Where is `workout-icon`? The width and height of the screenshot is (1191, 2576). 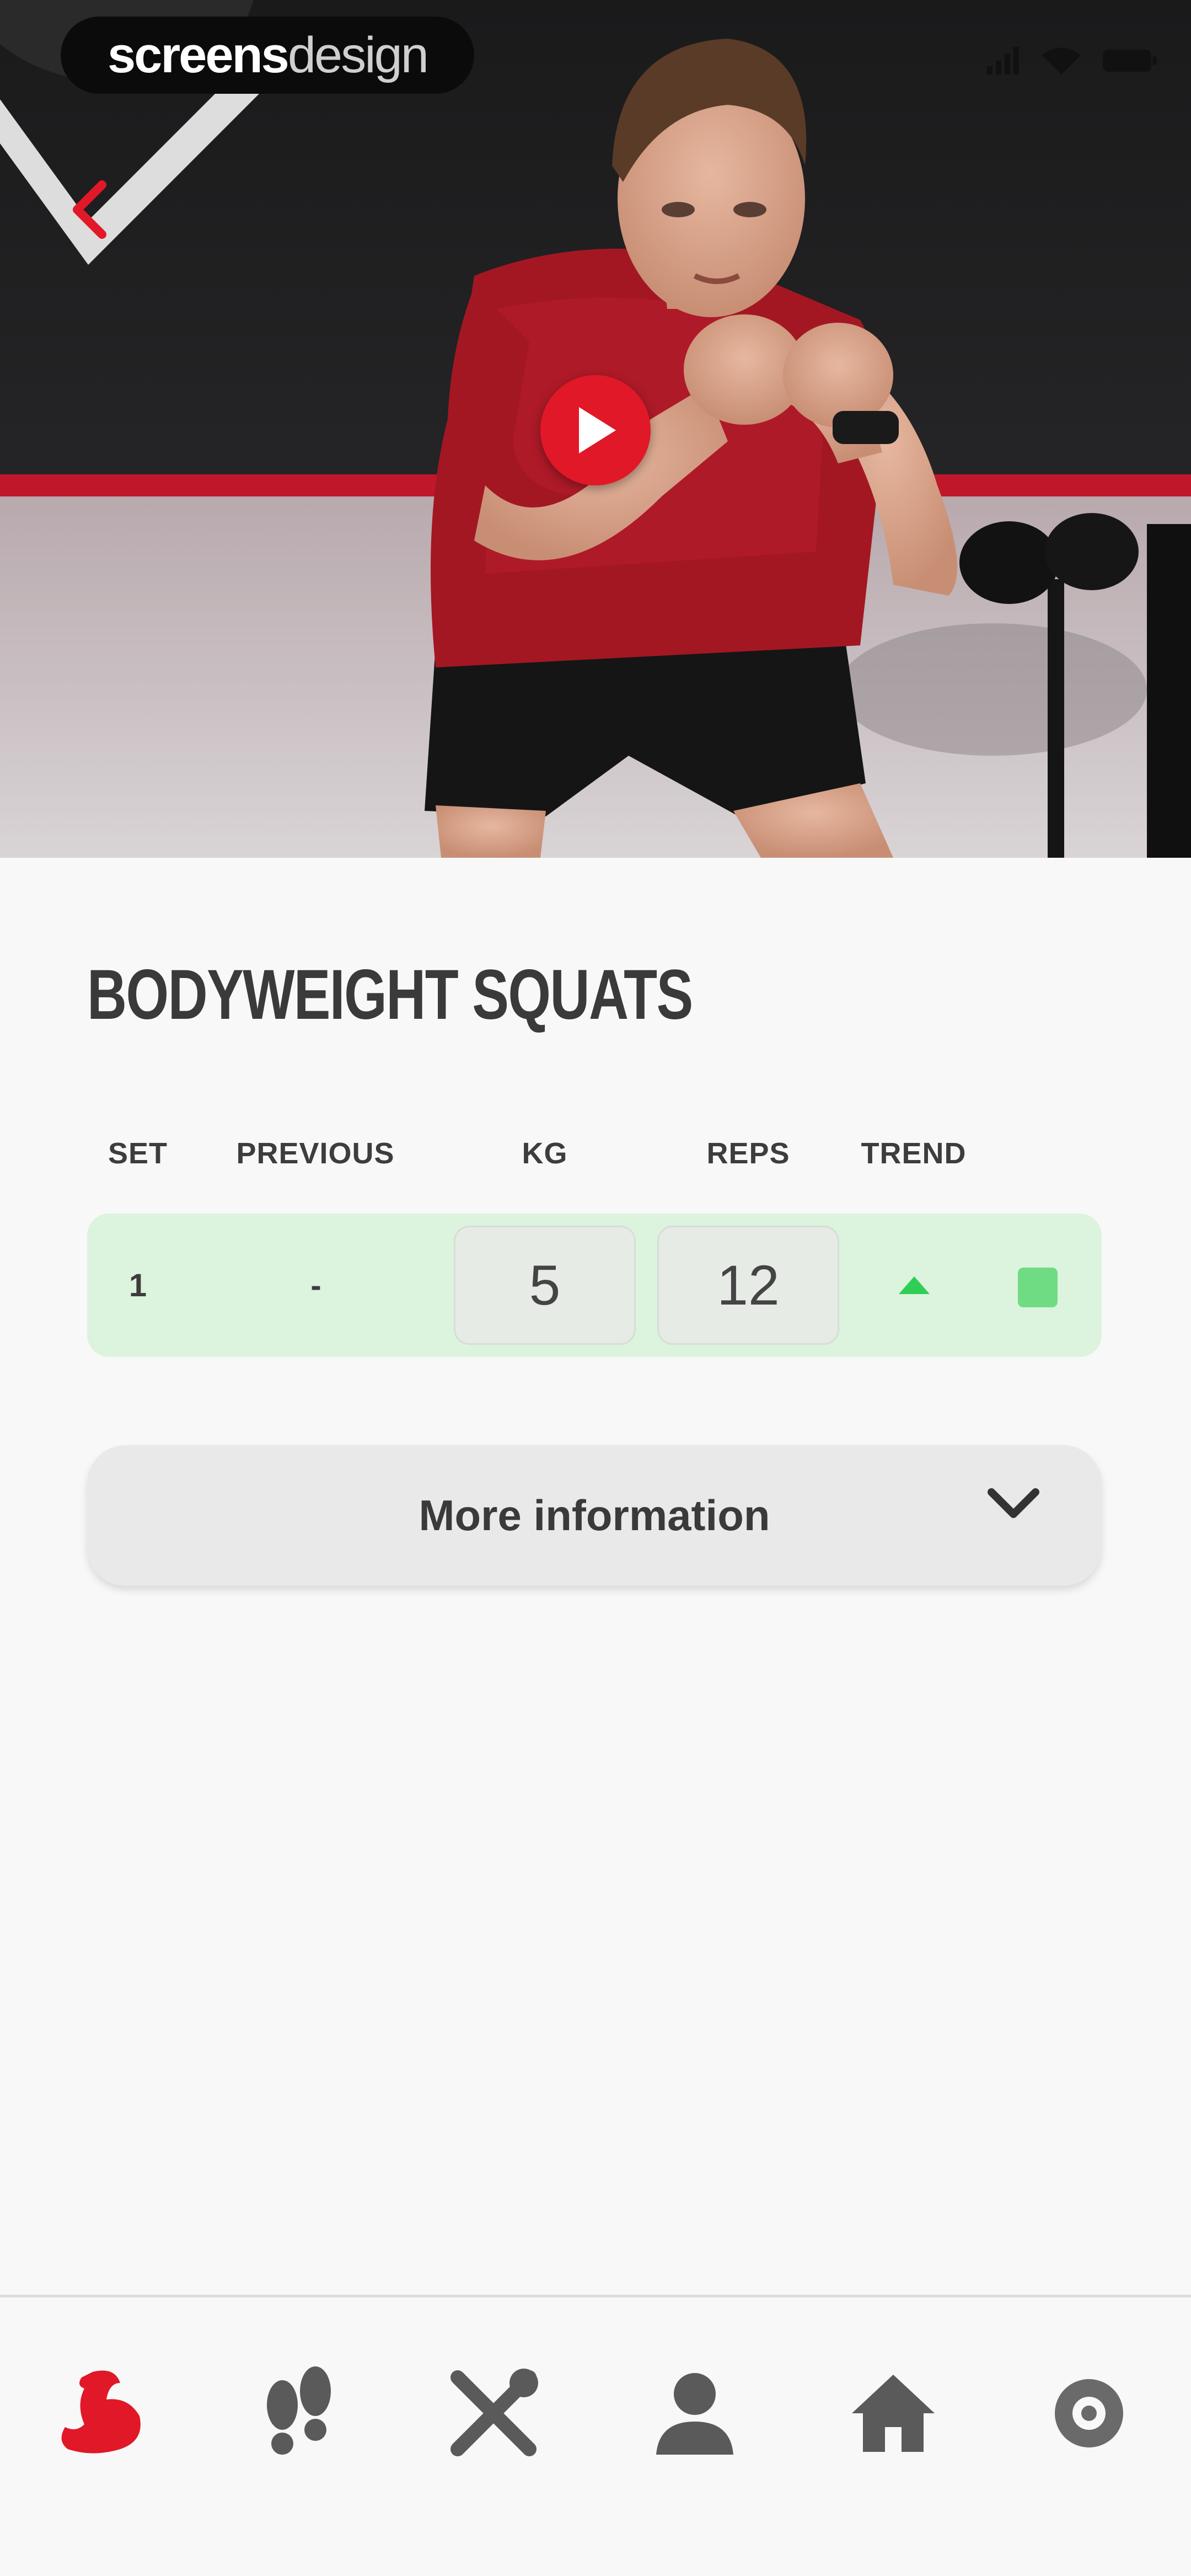
workout-icon is located at coordinates (101, 2412).